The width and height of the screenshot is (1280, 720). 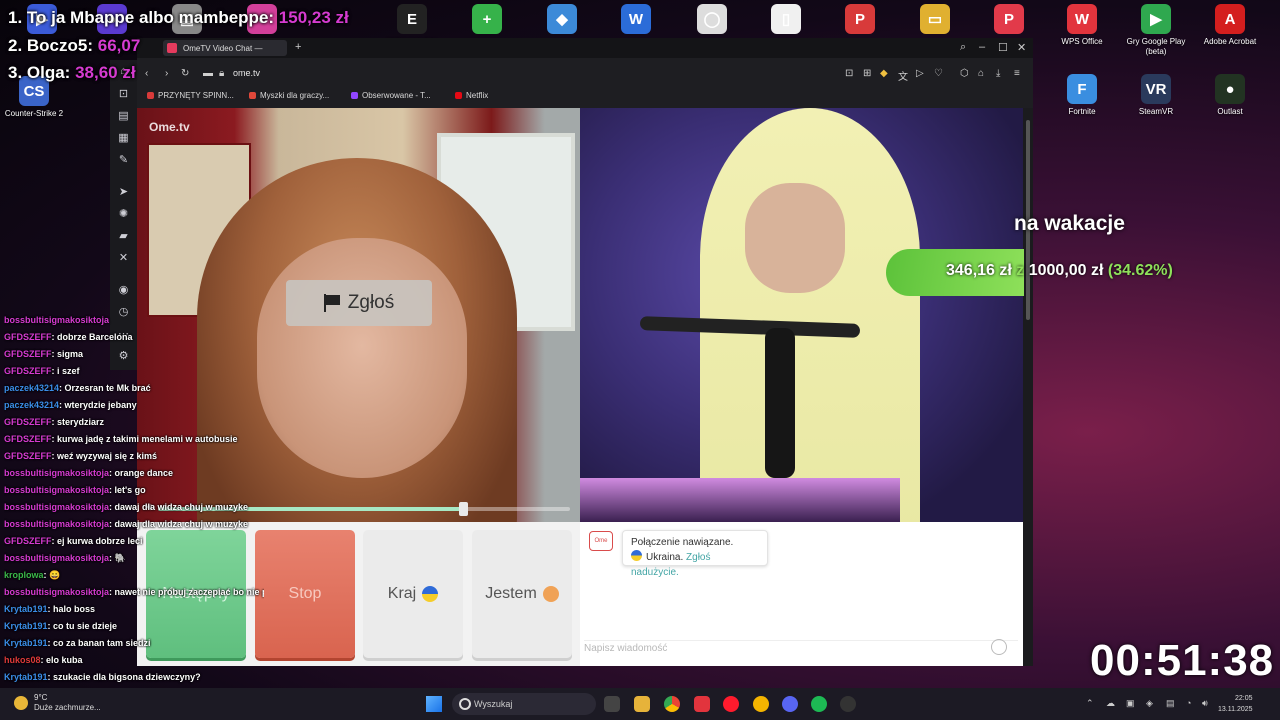 What do you see at coordinates (938, 73) in the screenshot?
I see `heart-icon: ♡` at bounding box center [938, 73].